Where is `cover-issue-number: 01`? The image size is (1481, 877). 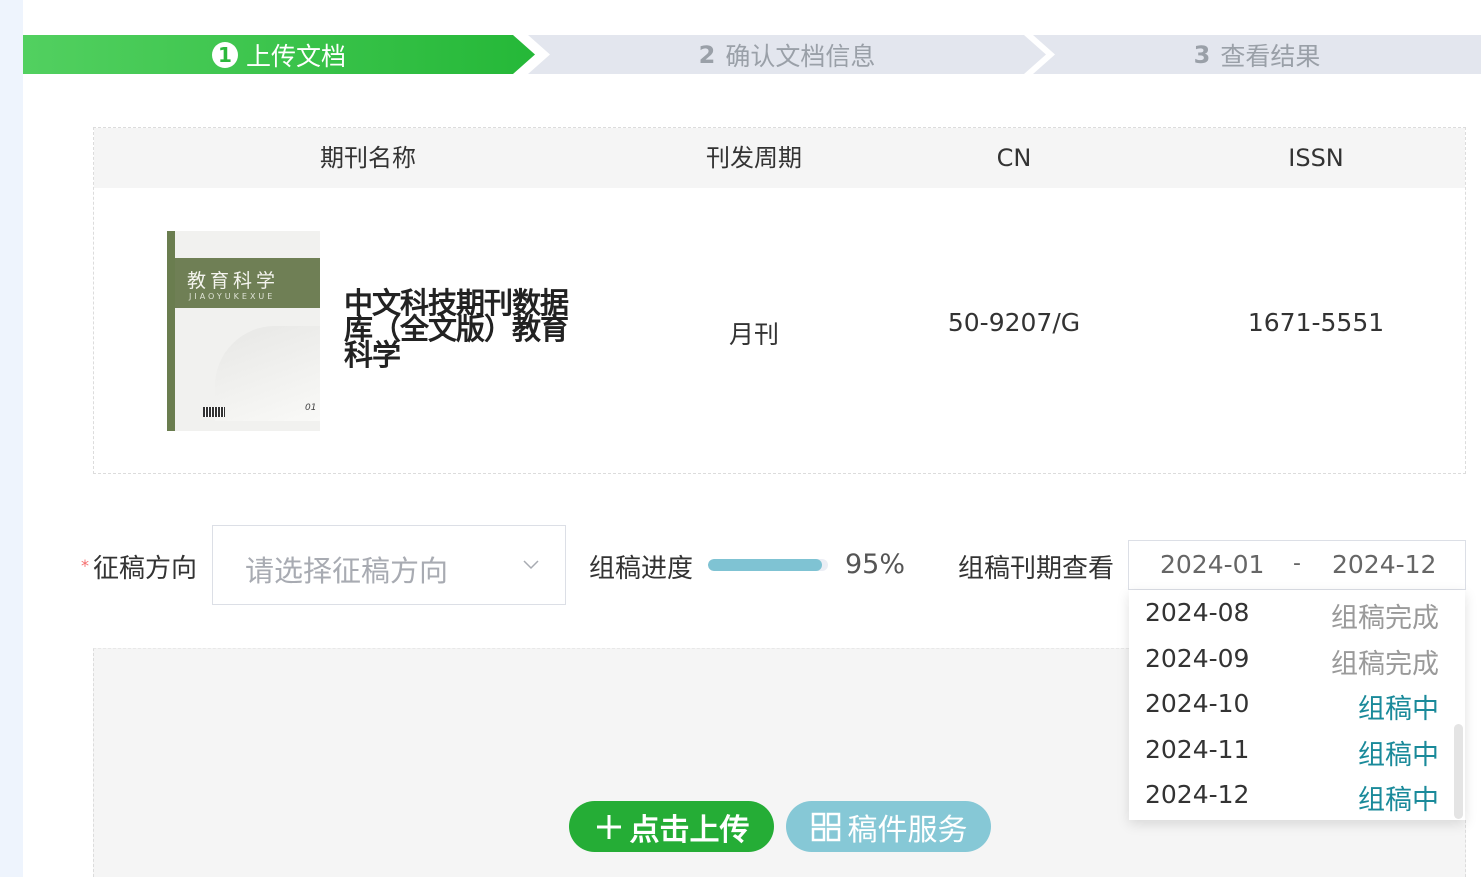 cover-issue-number: 01 is located at coordinates (311, 408).